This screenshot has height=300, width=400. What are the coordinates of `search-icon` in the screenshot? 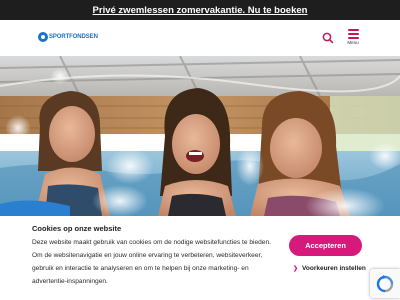 It's located at (328, 38).